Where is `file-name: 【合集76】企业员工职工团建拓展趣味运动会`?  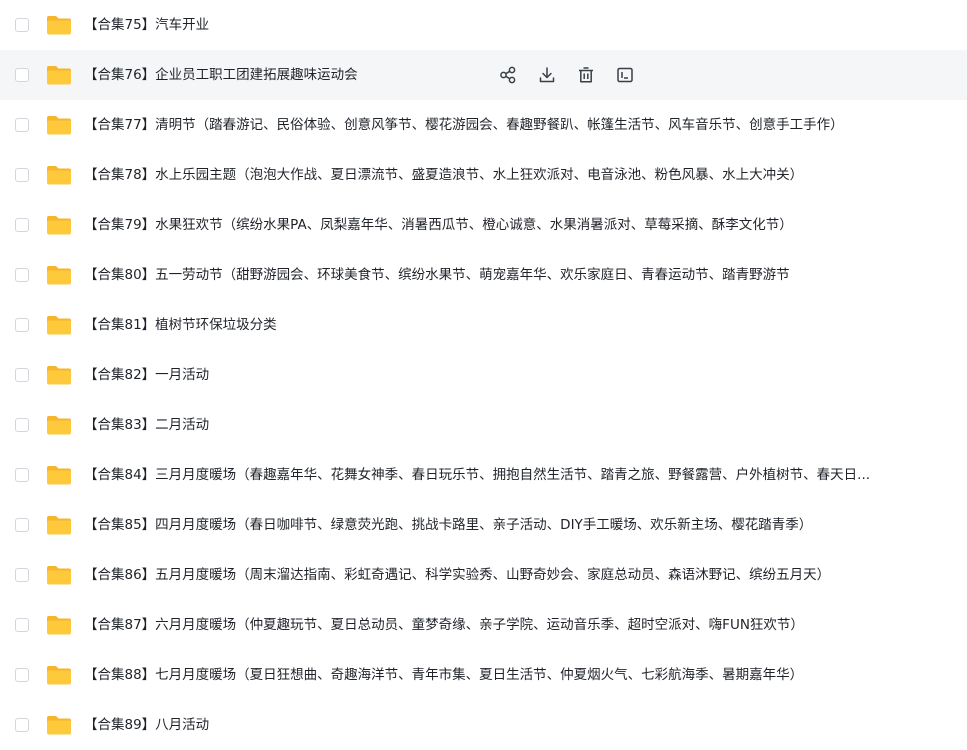
file-name: 【合集76】企业员工职工团建拓展趣味运动会 is located at coordinates (279, 75).